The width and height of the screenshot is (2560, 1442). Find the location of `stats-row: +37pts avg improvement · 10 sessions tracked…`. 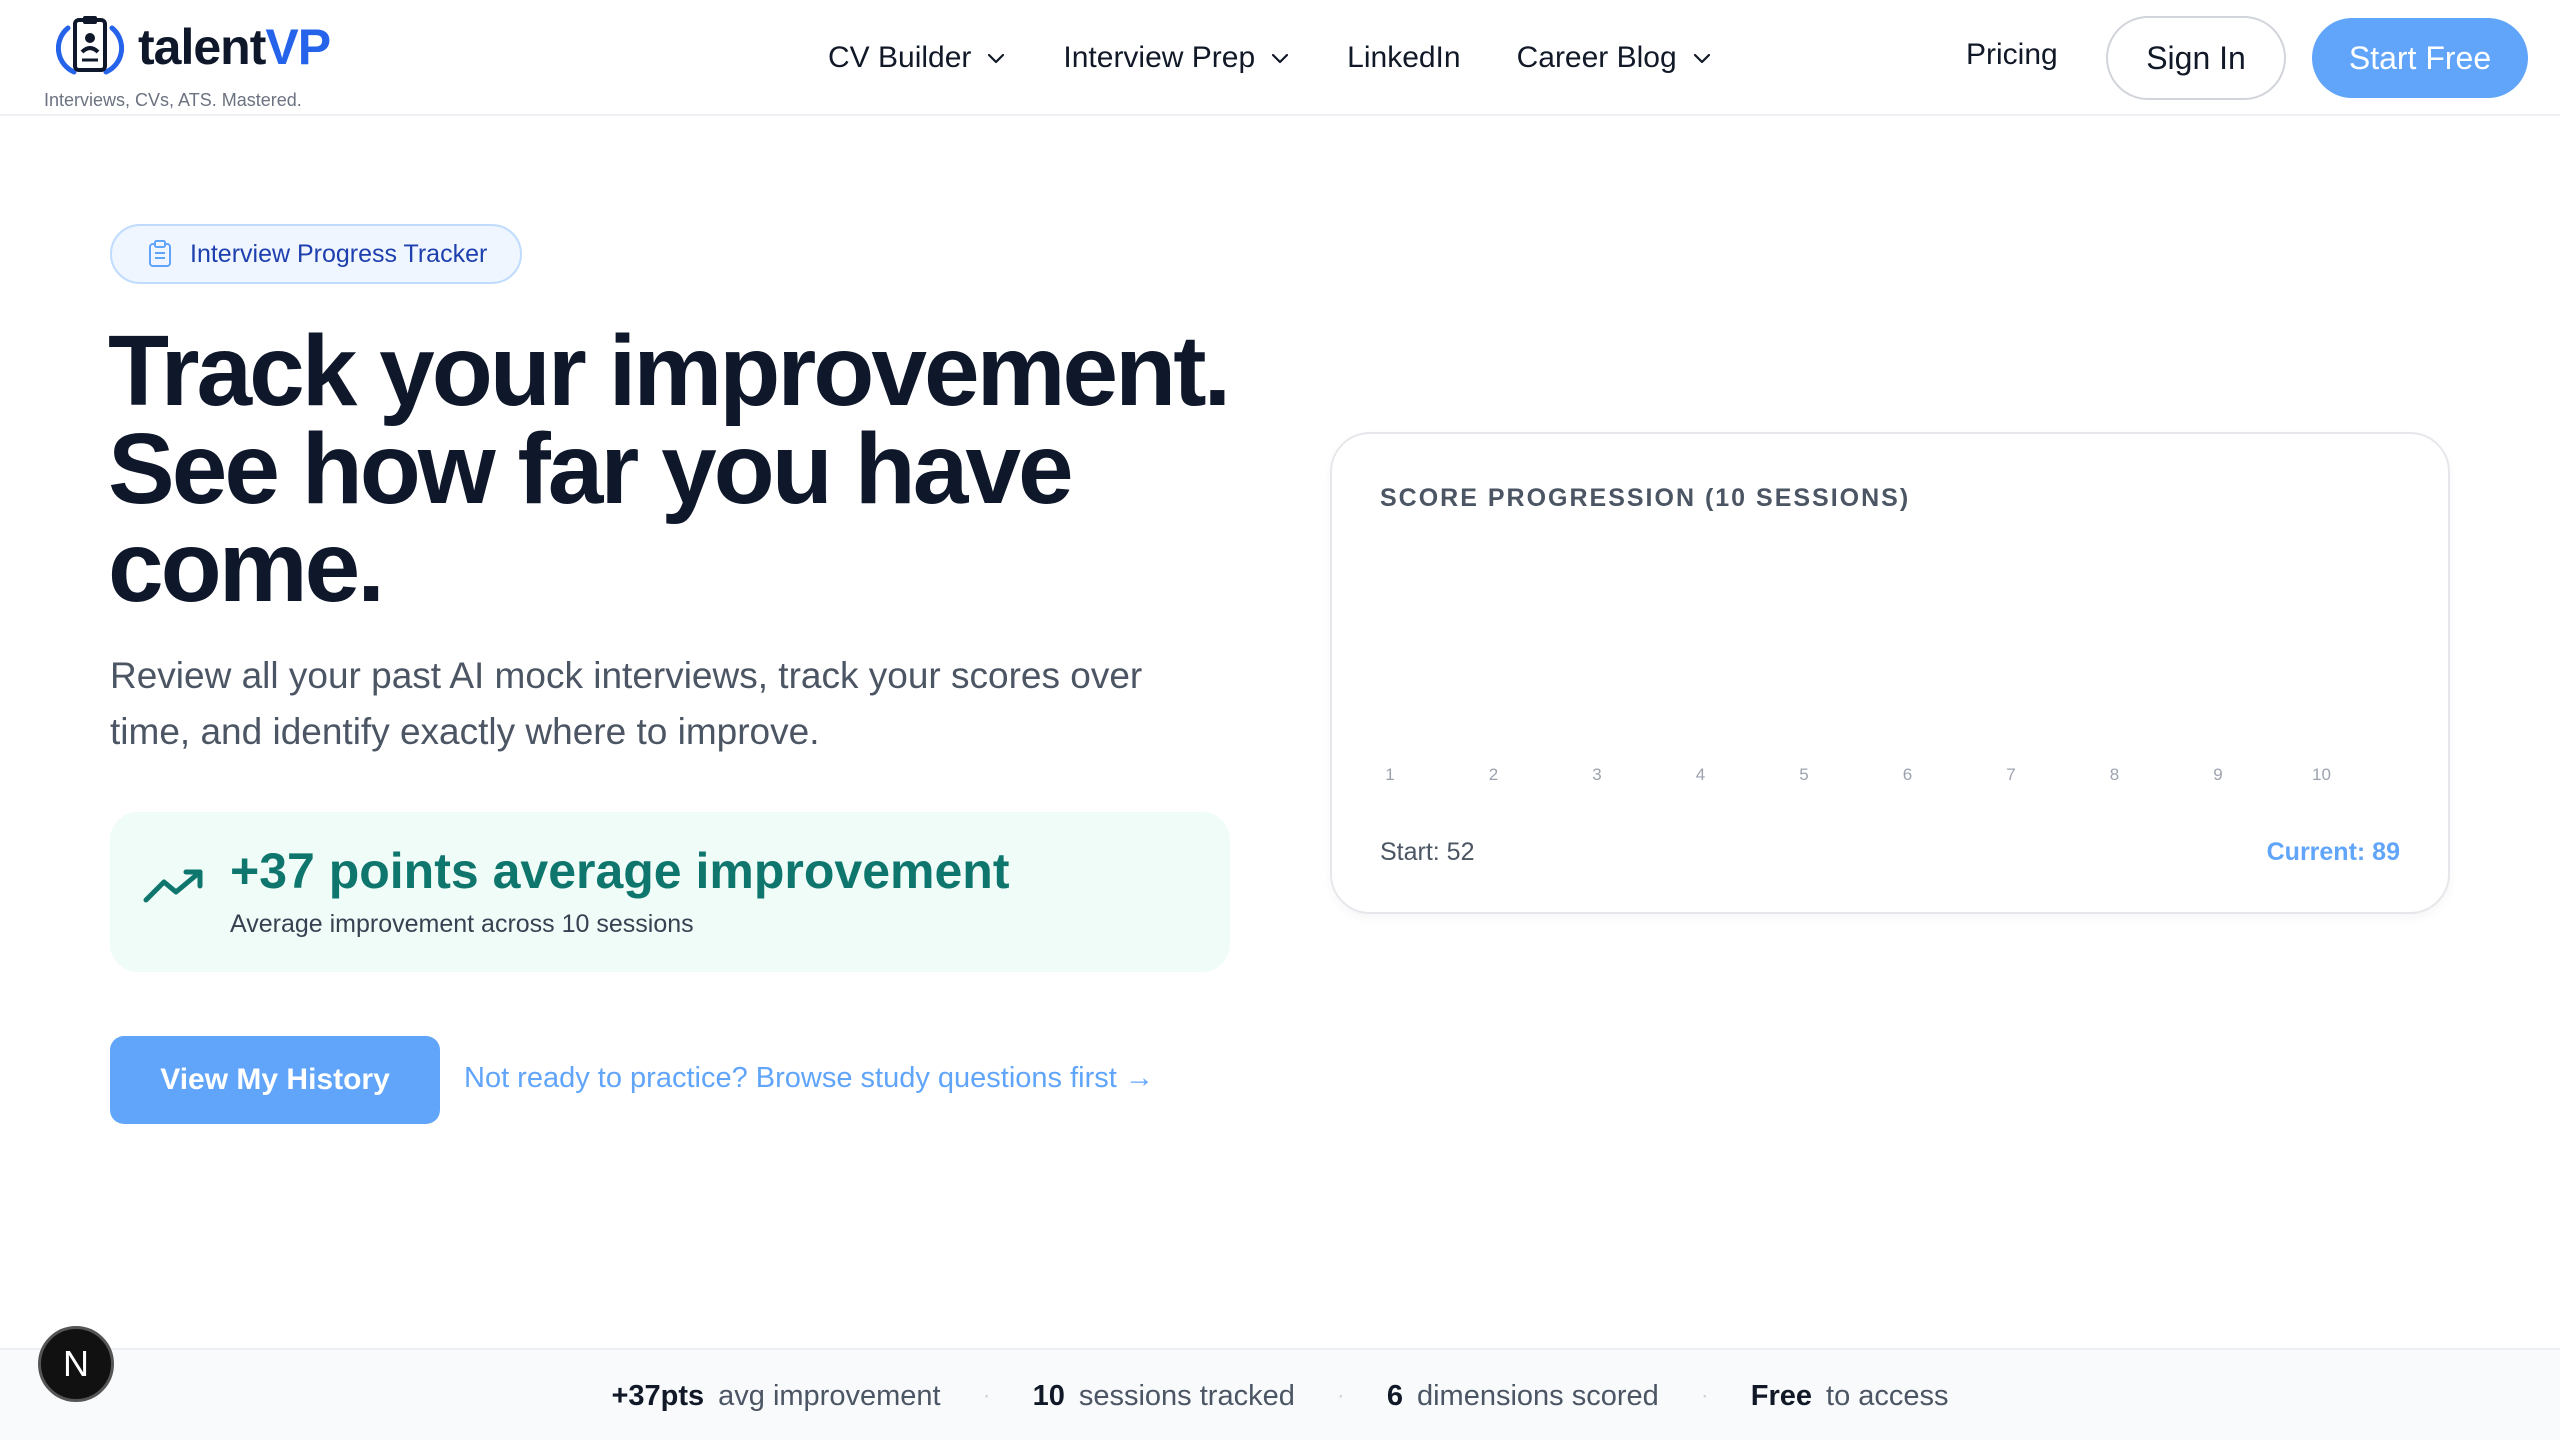

stats-row: +37pts avg improvement · 10 sessions tracked… is located at coordinates (1280, 1396).